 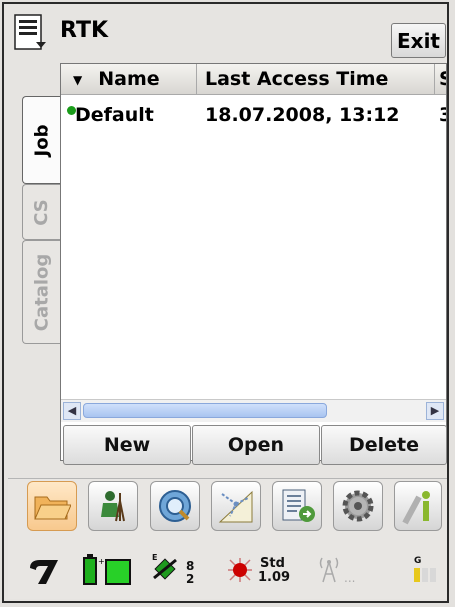 What do you see at coordinates (272, 563) in the screenshot?
I see `solution-label: Std` at bounding box center [272, 563].